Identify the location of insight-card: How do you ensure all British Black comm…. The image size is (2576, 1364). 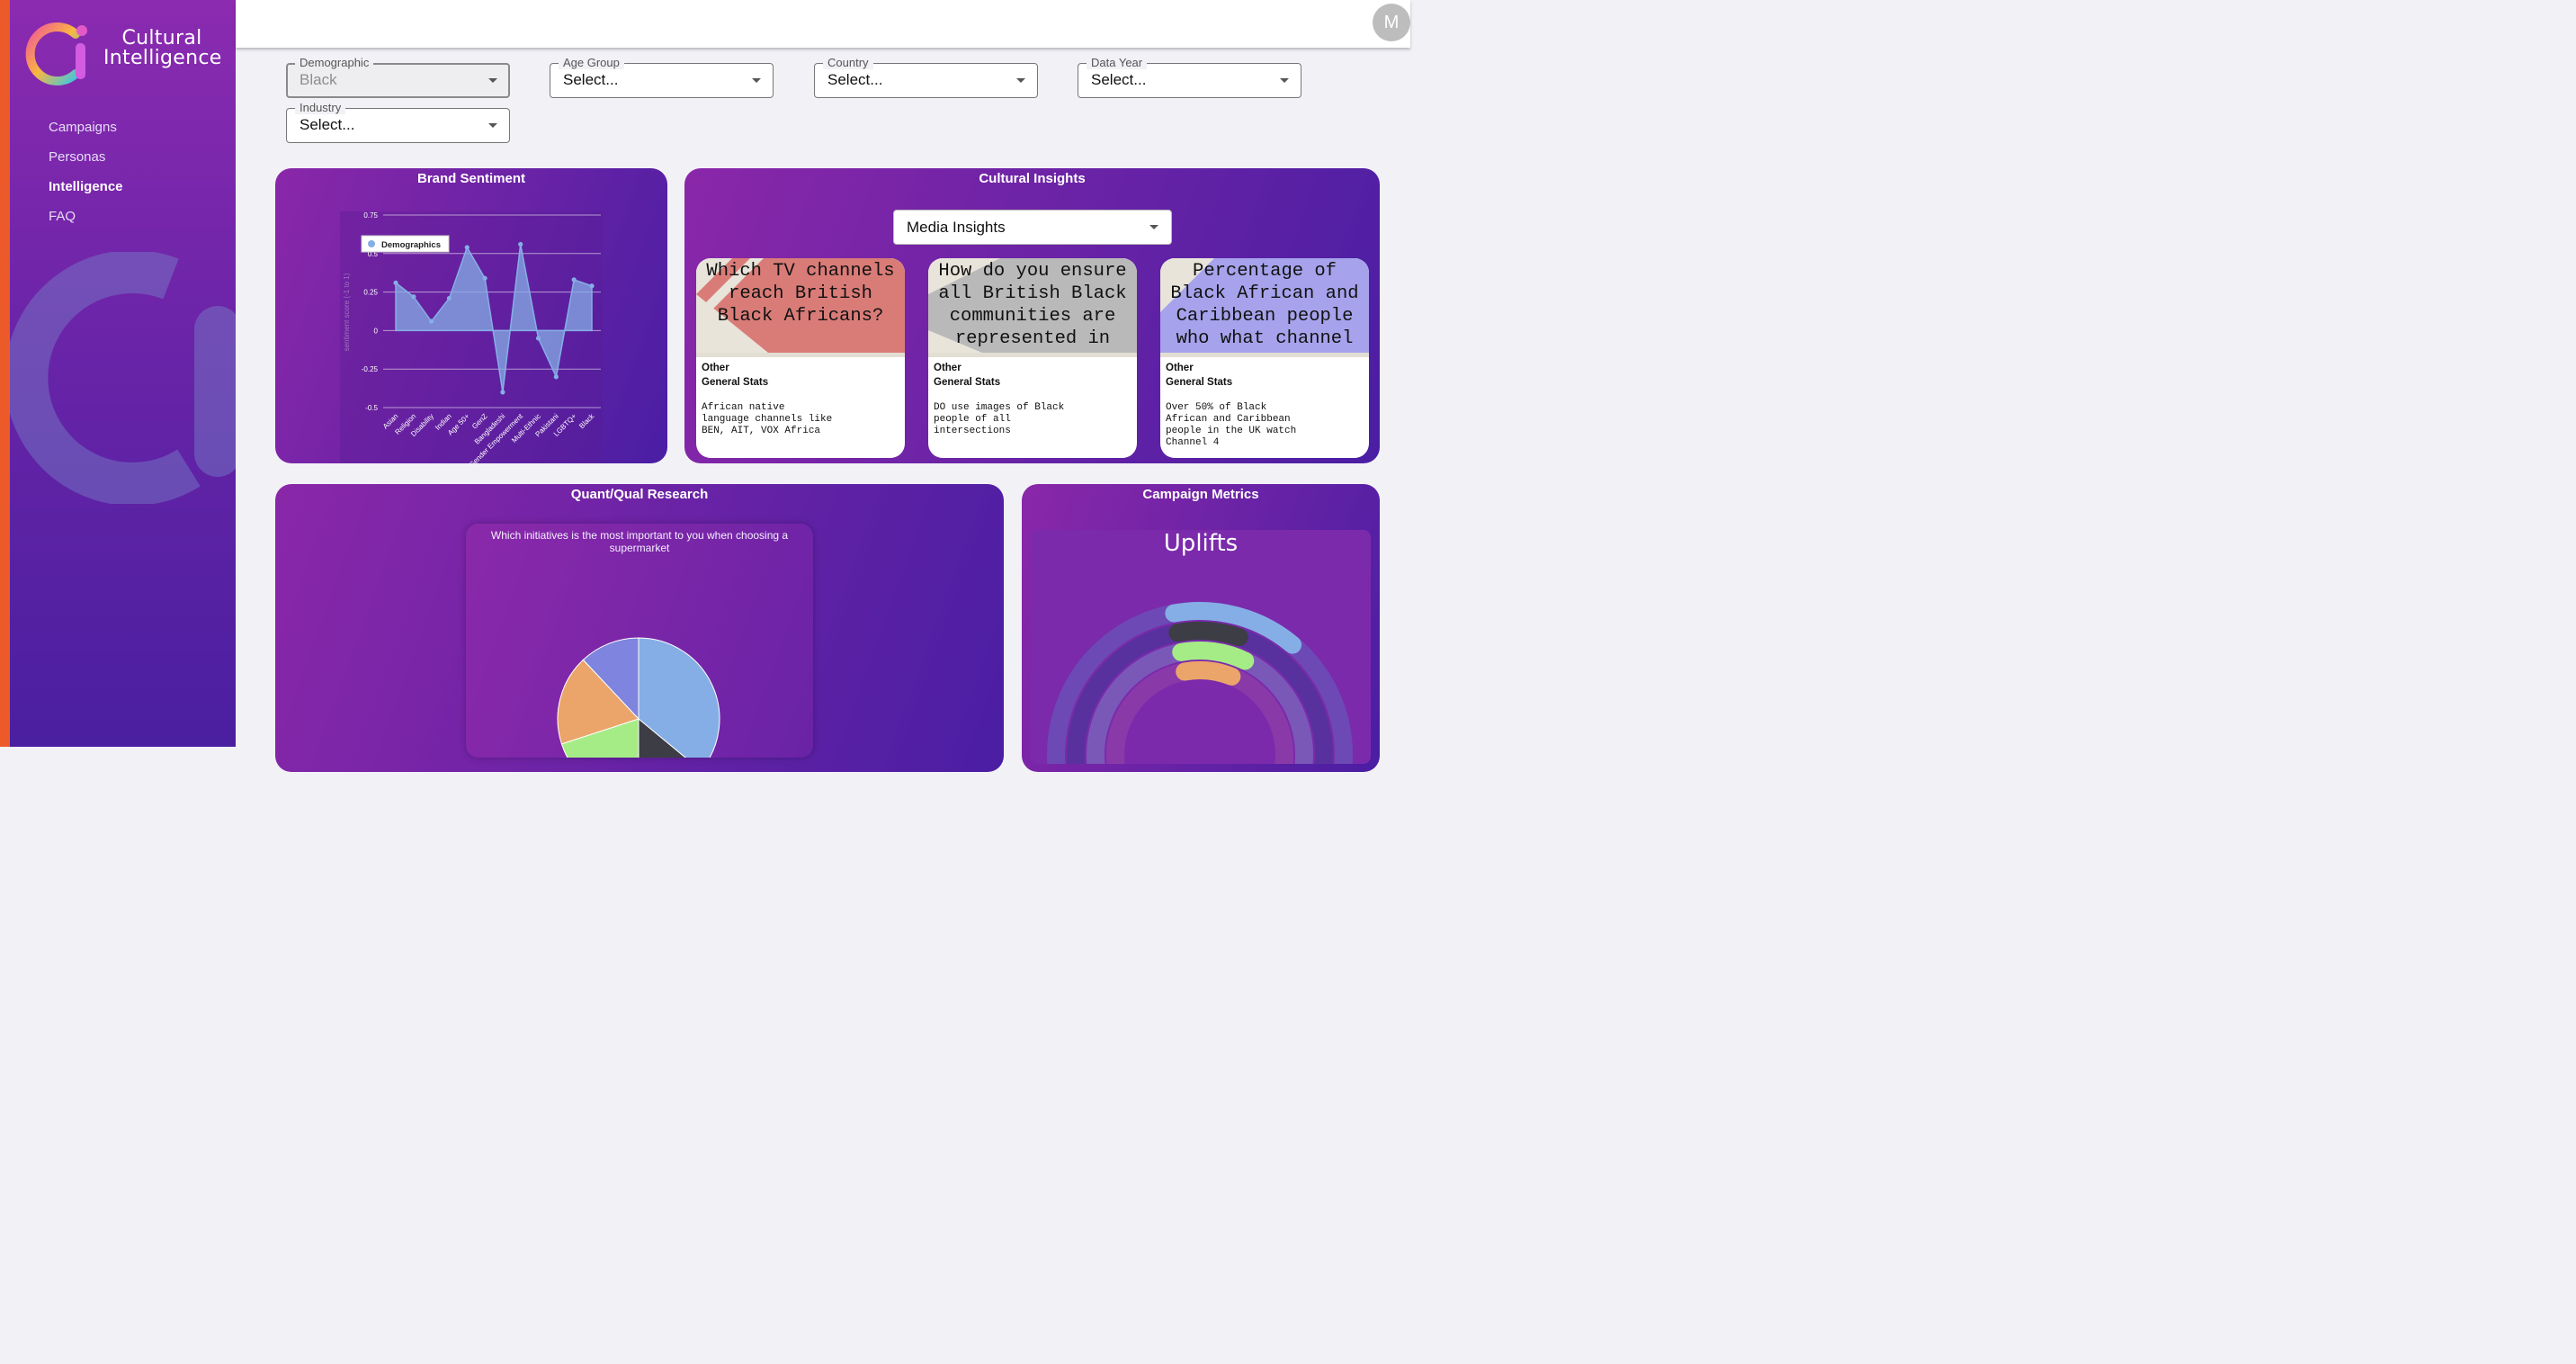
(1032, 358).